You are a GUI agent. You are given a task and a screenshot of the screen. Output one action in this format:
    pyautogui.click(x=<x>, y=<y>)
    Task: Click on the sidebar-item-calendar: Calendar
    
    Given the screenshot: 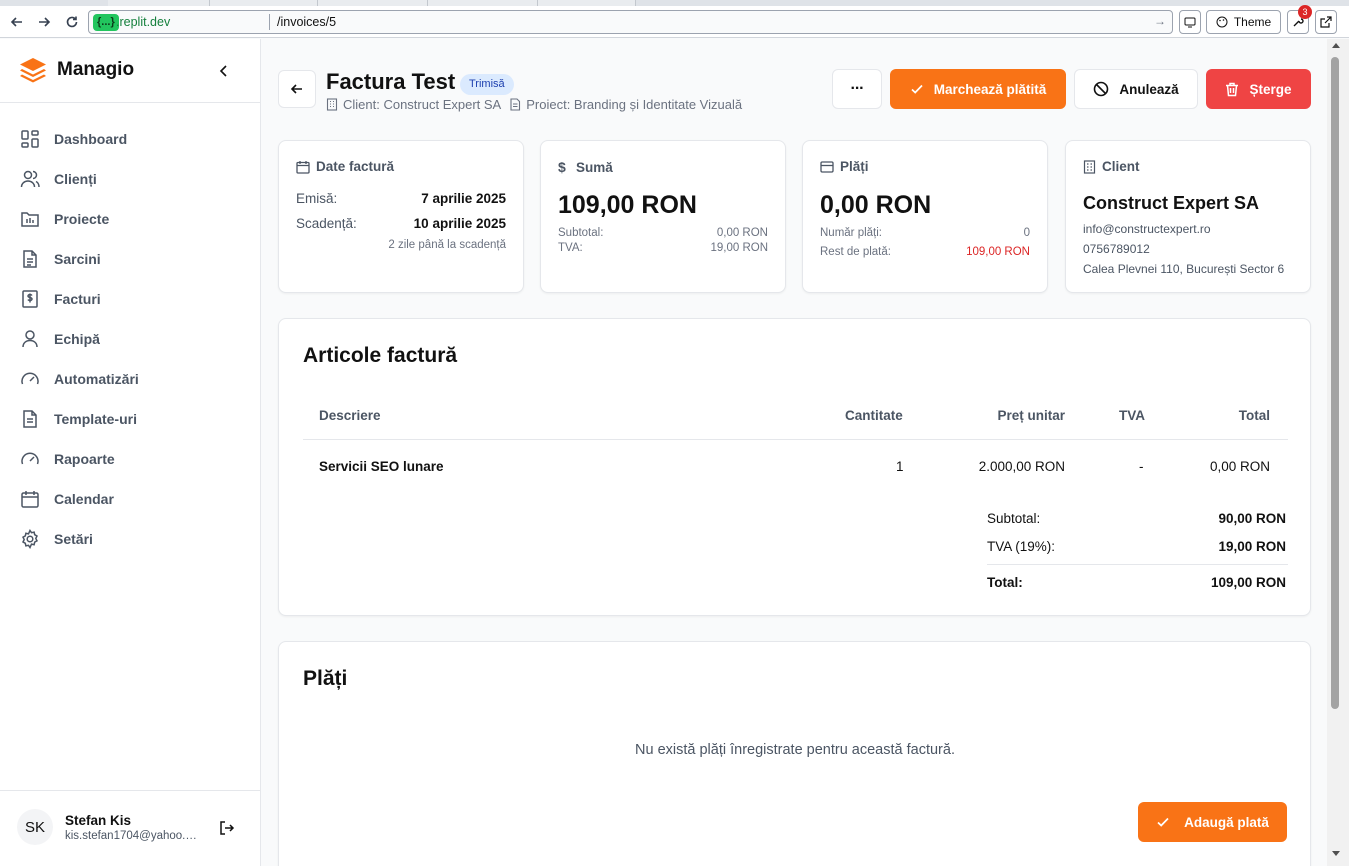 What is the action you would take?
    pyautogui.click(x=135, y=499)
    